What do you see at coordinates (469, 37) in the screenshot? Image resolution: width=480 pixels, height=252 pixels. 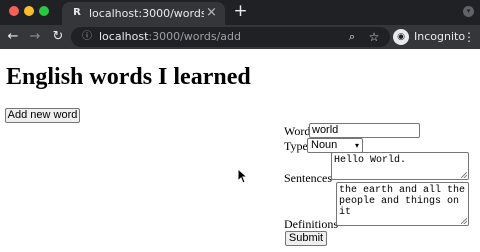 I see `browser-menu-icon: ⋮` at bounding box center [469, 37].